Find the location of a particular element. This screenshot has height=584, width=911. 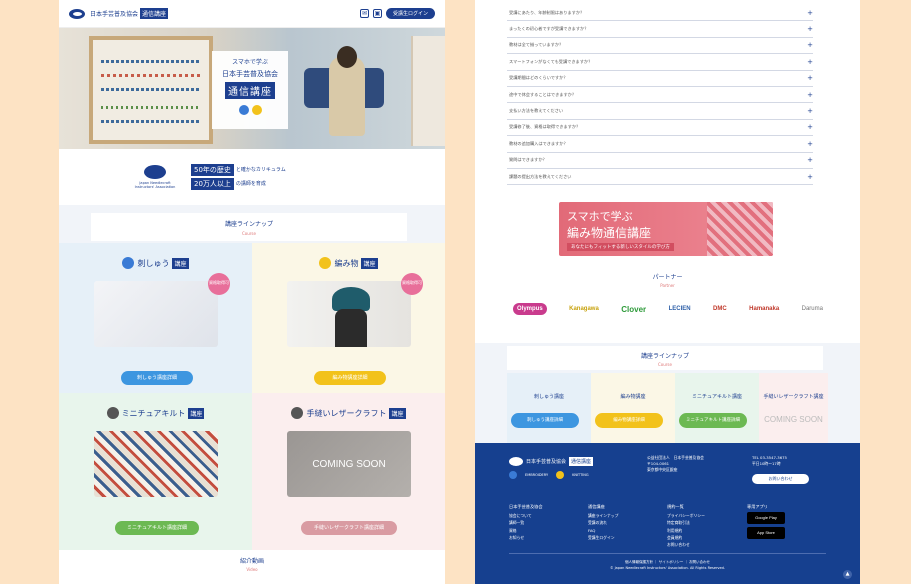

partner-title: パートナー is located at coordinates (667, 277).